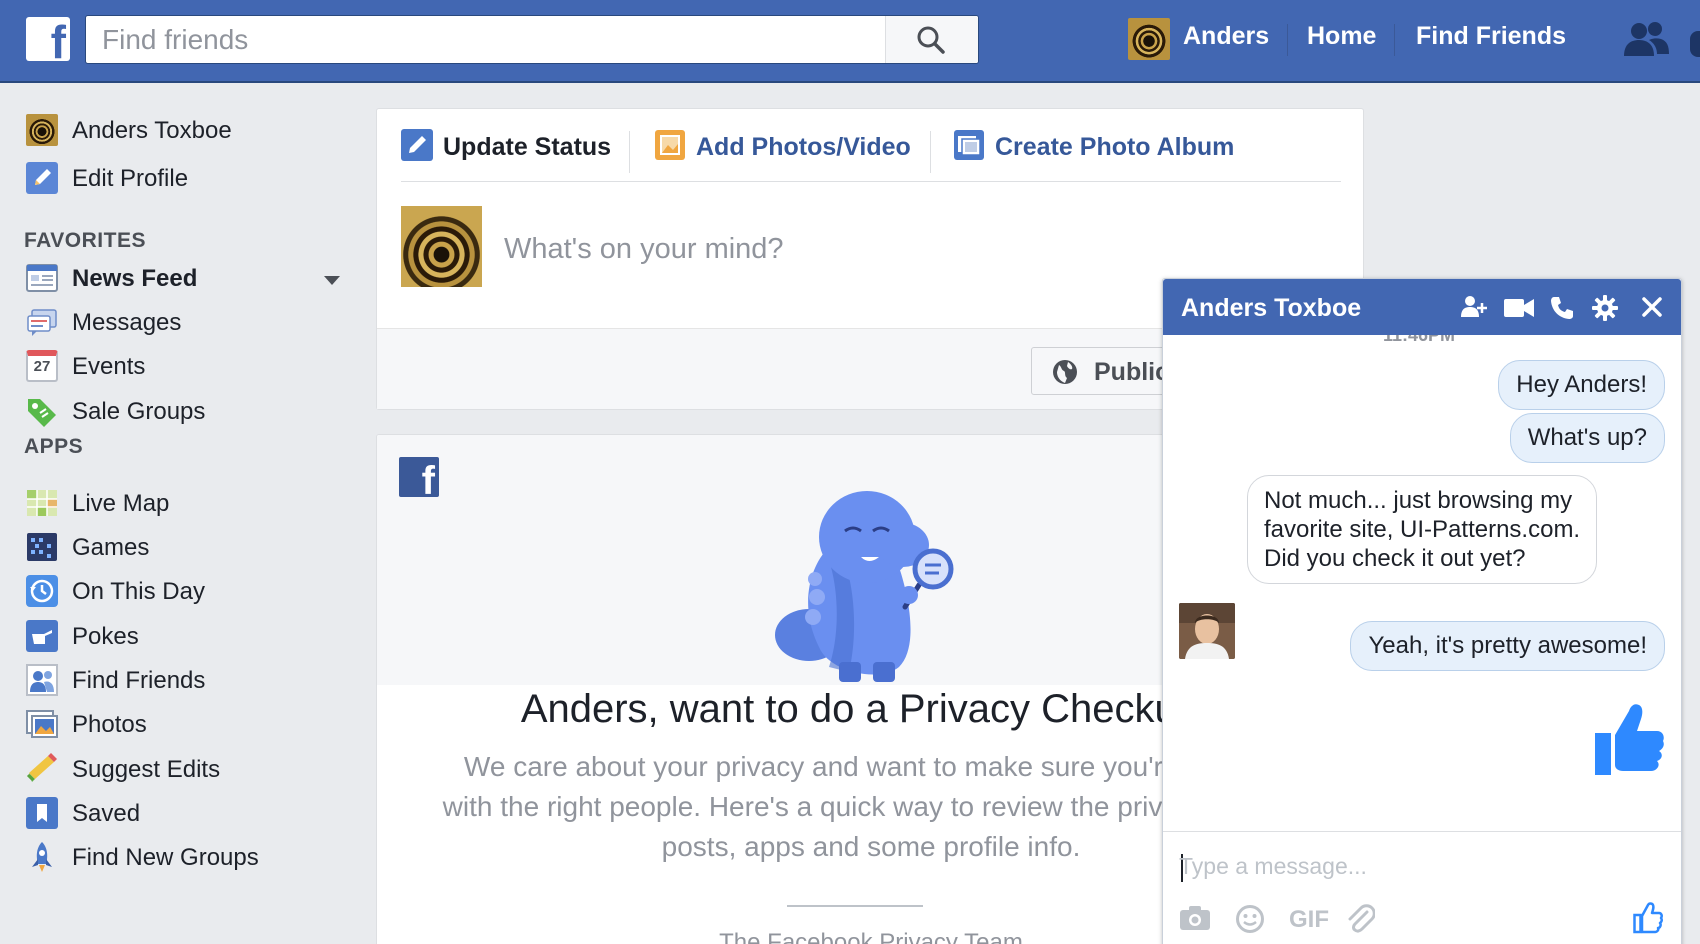  What do you see at coordinates (139, 680) in the screenshot?
I see `sidebar-item-label: Find Friends` at bounding box center [139, 680].